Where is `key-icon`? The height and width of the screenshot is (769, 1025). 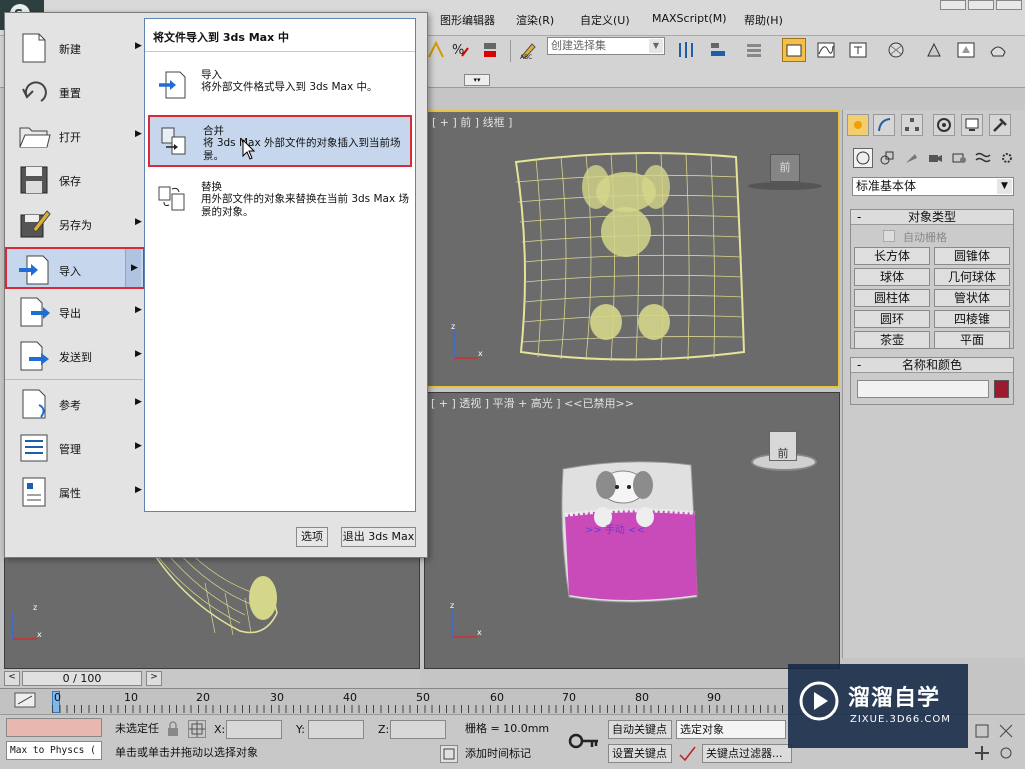
key-icon is located at coordinates (584, 741).